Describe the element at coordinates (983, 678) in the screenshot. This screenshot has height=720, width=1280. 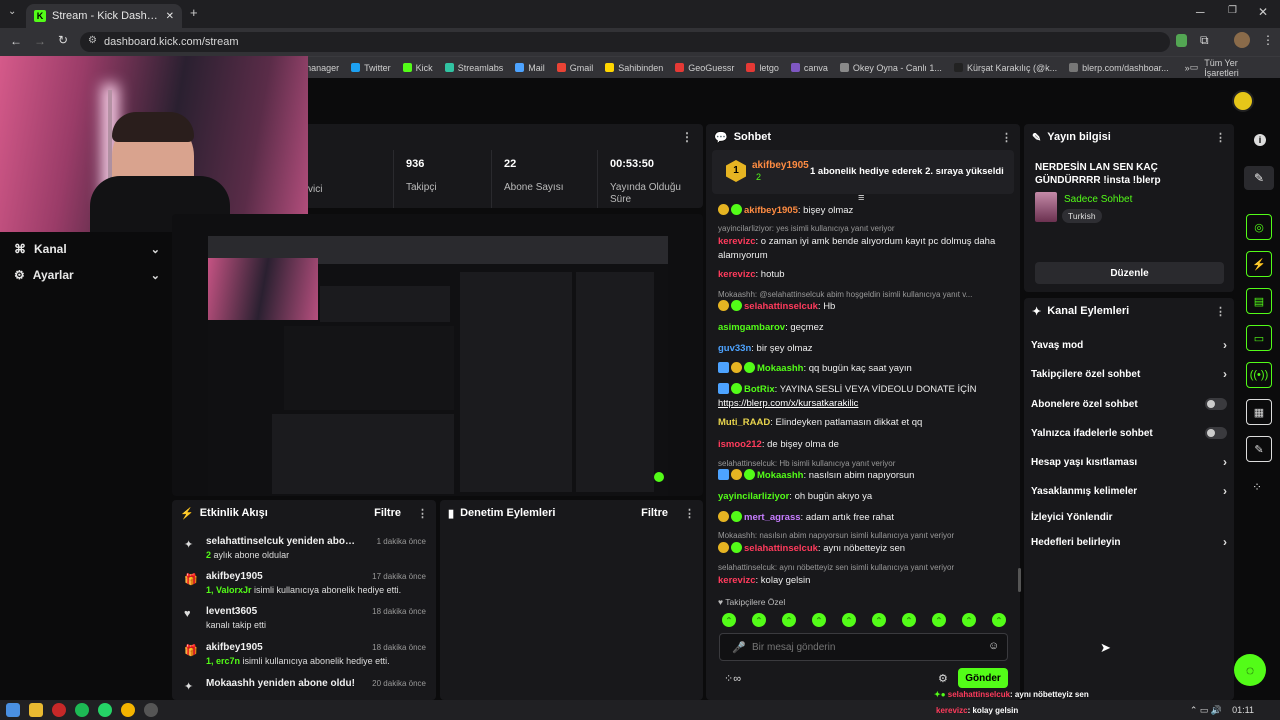
I see `send-button: Gönder` at that location.